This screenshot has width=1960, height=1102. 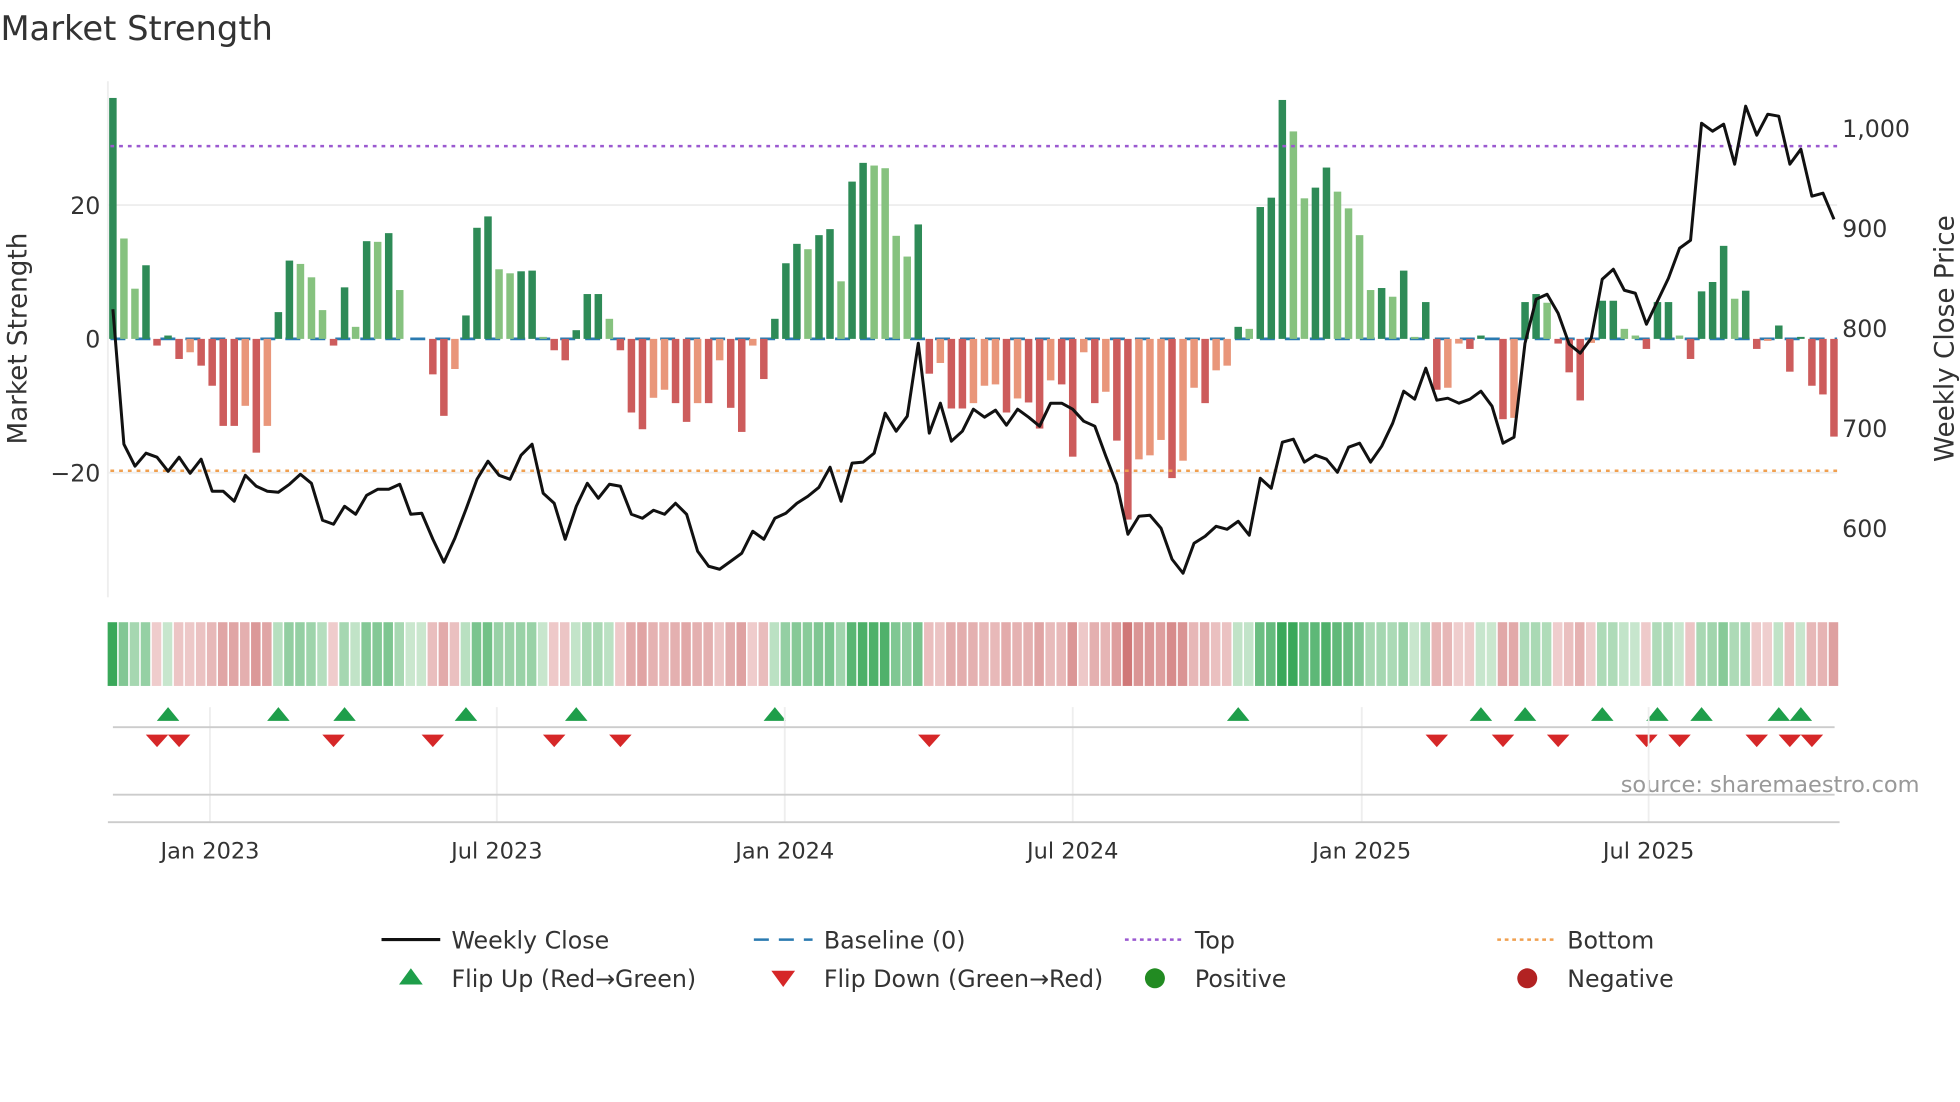 What do you see at coordinates (1864, 229) in the screenshot?
I see `right-tick-label: 900` at bounding box center [1864, 229].